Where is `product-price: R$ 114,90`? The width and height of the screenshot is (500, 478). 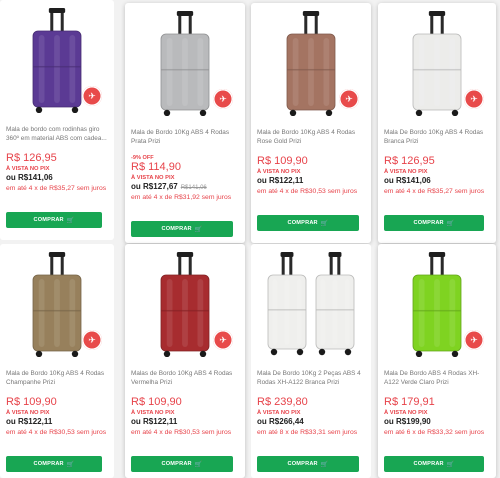
product-price: R$ 114,90 is located at coordinates (156, 167).